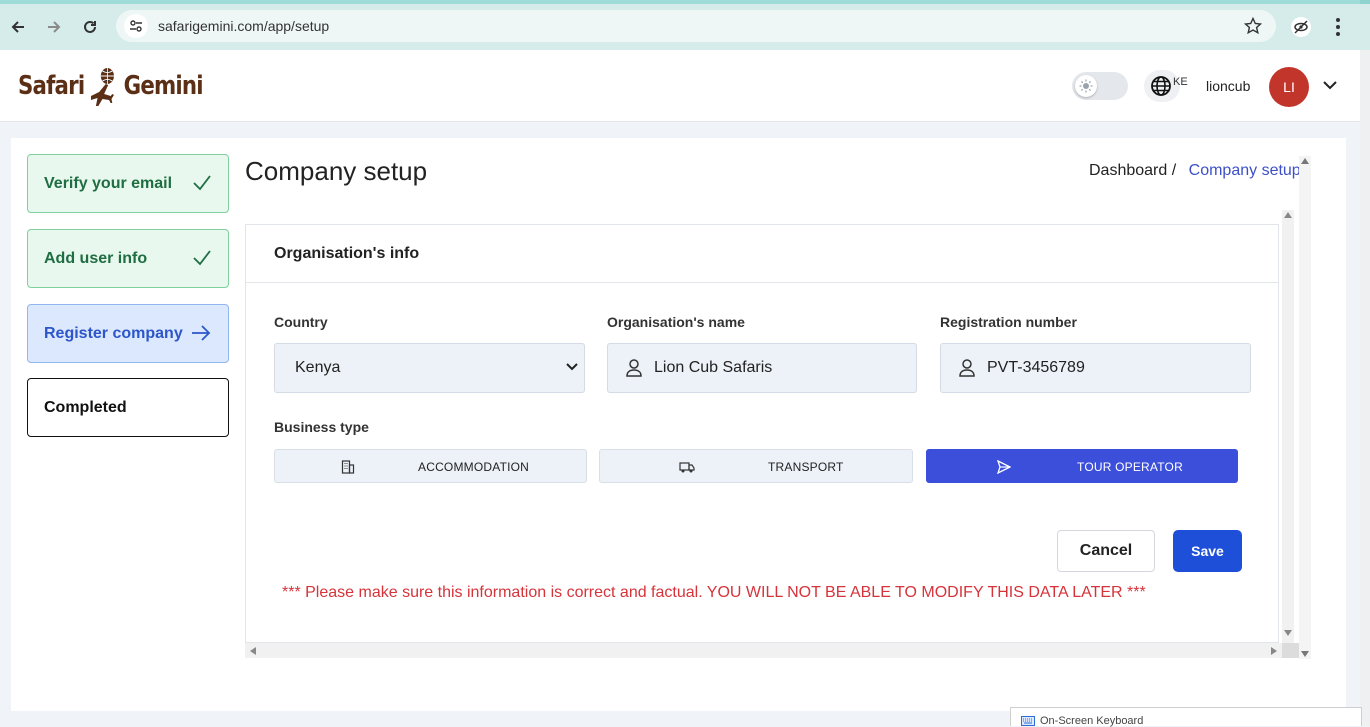  Describe the element at coordinates (1253, 26) in the screenshot. I see `bookmark-star-icon` at that location.